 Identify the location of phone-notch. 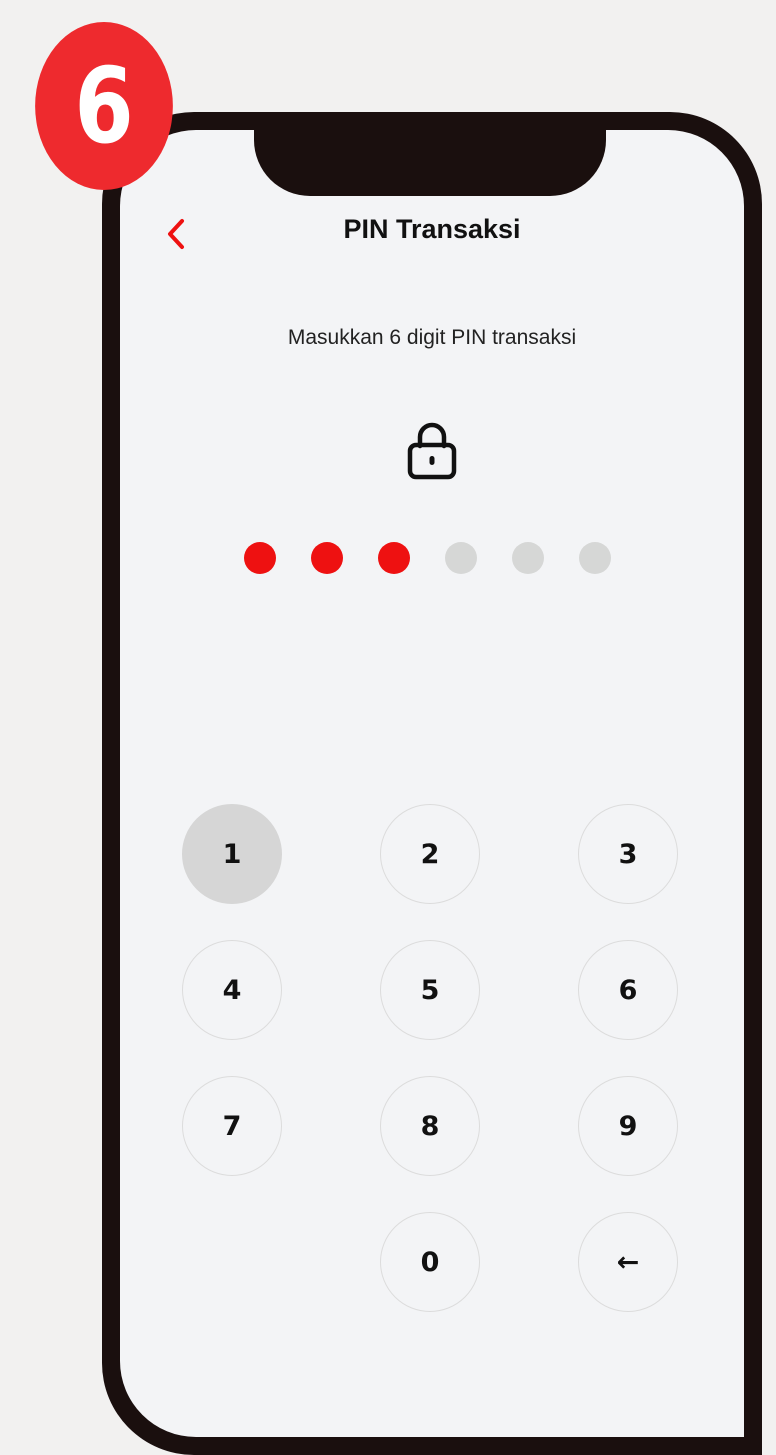
(430, 163).